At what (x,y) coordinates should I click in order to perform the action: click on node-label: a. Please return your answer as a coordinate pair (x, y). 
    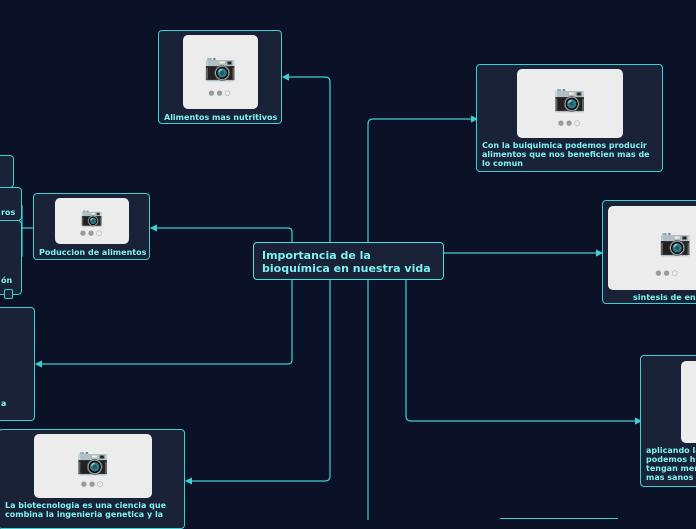
    Looking at the image, I should click on (4, 403).